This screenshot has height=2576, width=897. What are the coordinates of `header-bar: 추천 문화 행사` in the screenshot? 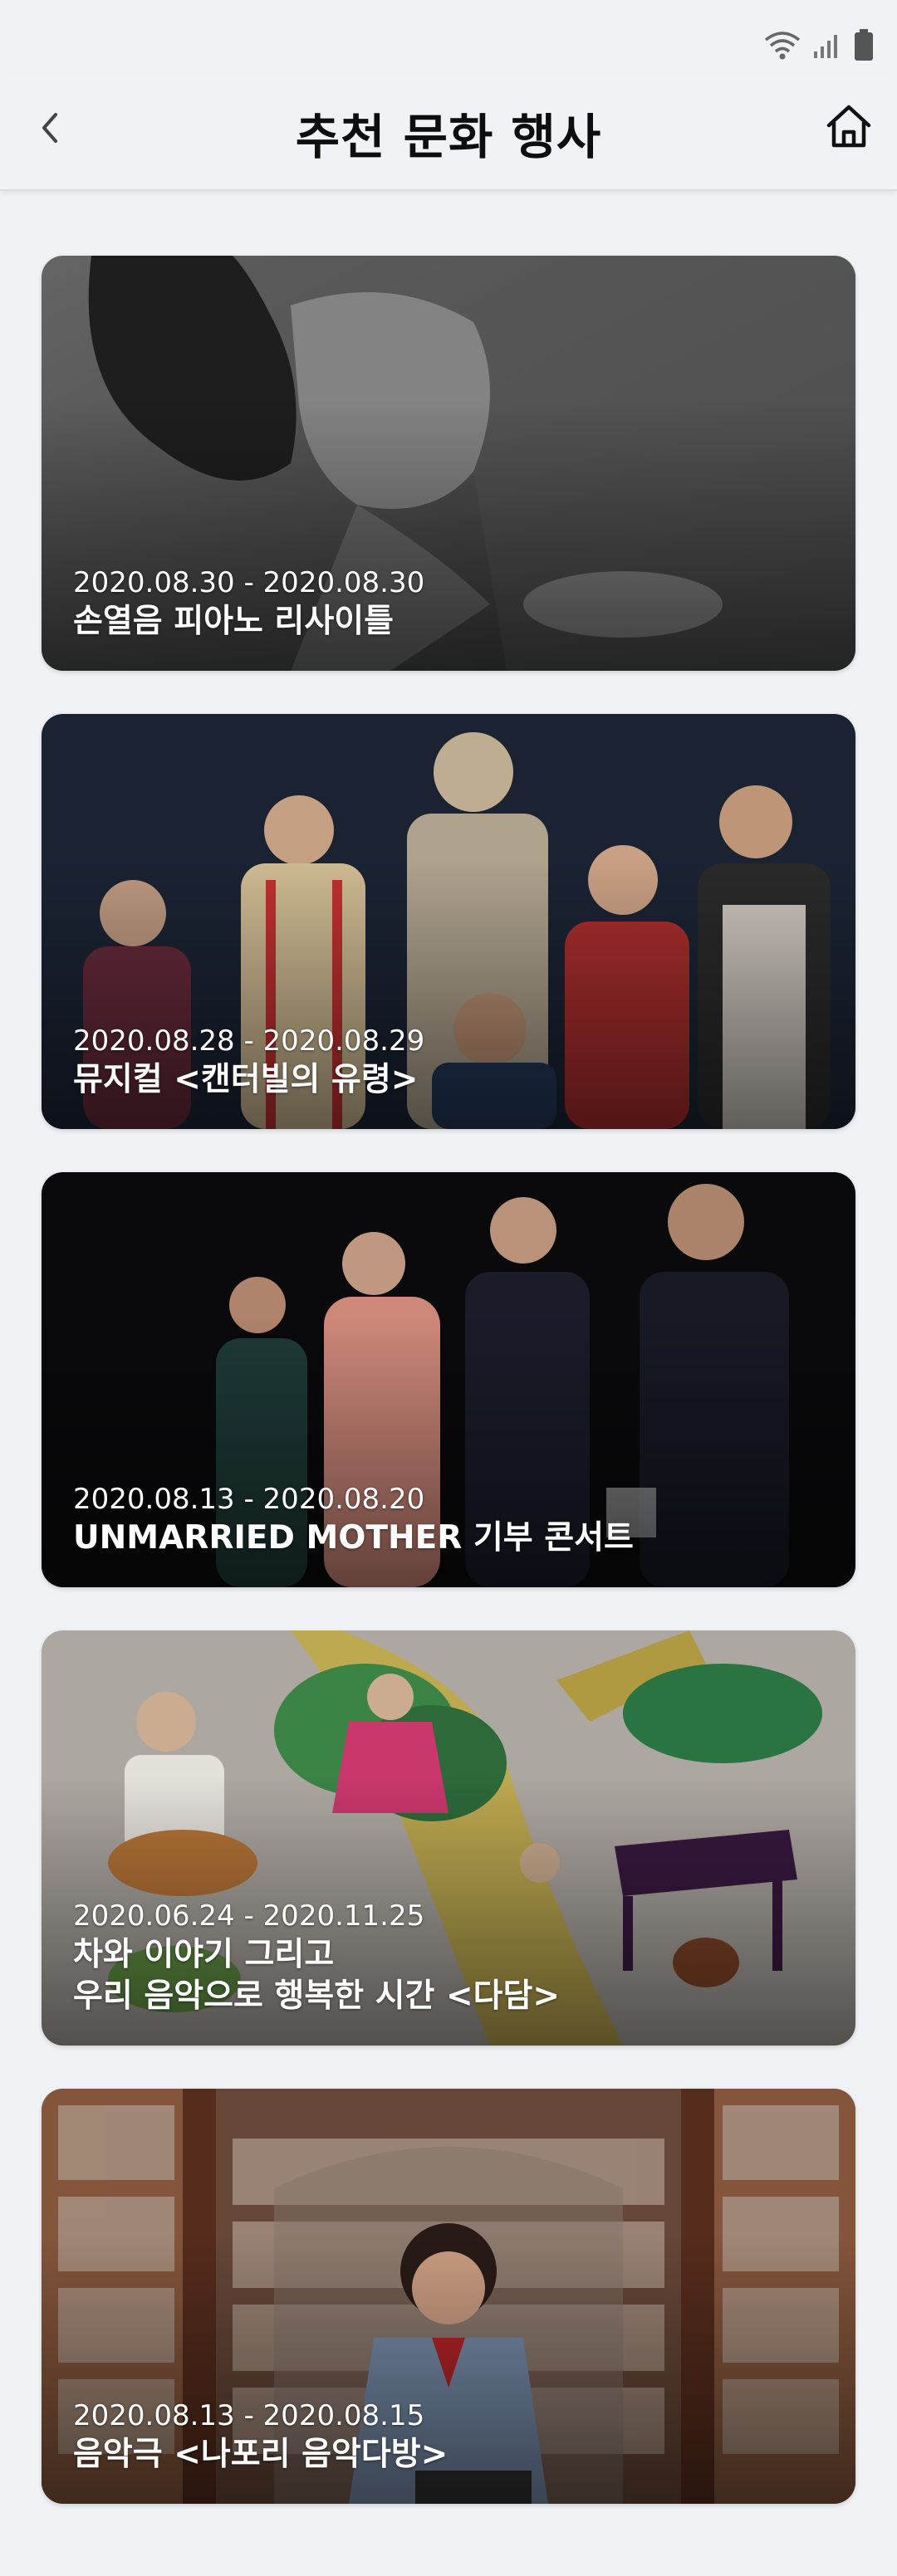 It's located at (448, 133).